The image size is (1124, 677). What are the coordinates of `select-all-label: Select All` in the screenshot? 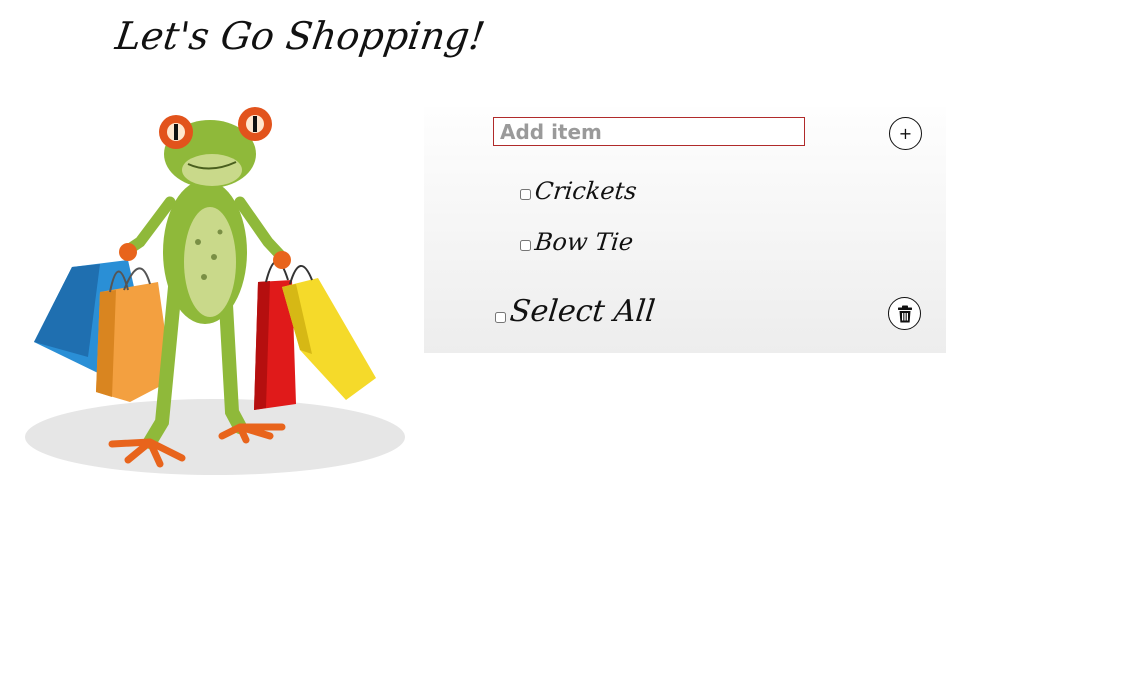 It's located at (582, 311).